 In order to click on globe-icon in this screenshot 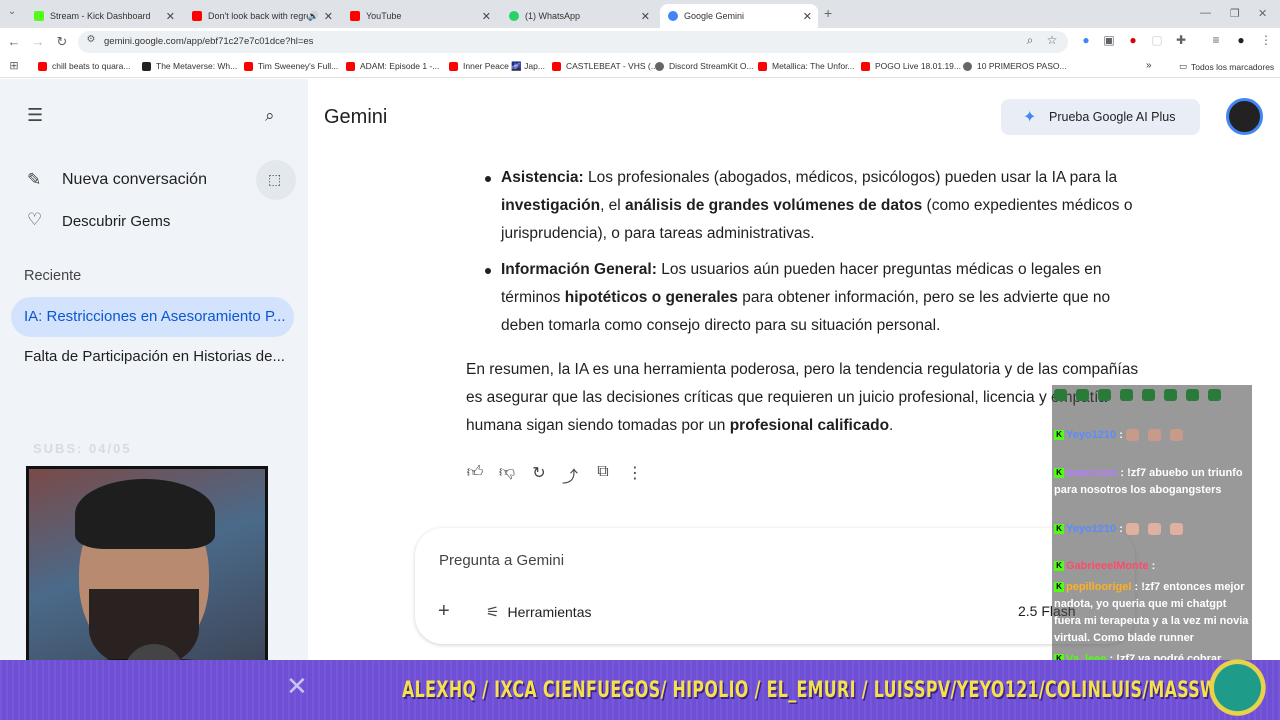, I will do `click(967, 66)`.